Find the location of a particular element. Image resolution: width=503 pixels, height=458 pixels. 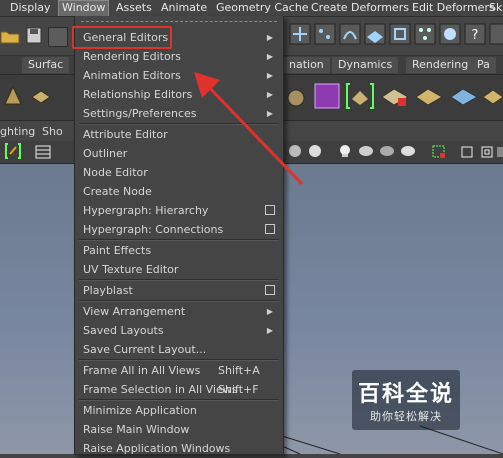

watermark-title: 百科全说 is located at coordinates (405, 394).